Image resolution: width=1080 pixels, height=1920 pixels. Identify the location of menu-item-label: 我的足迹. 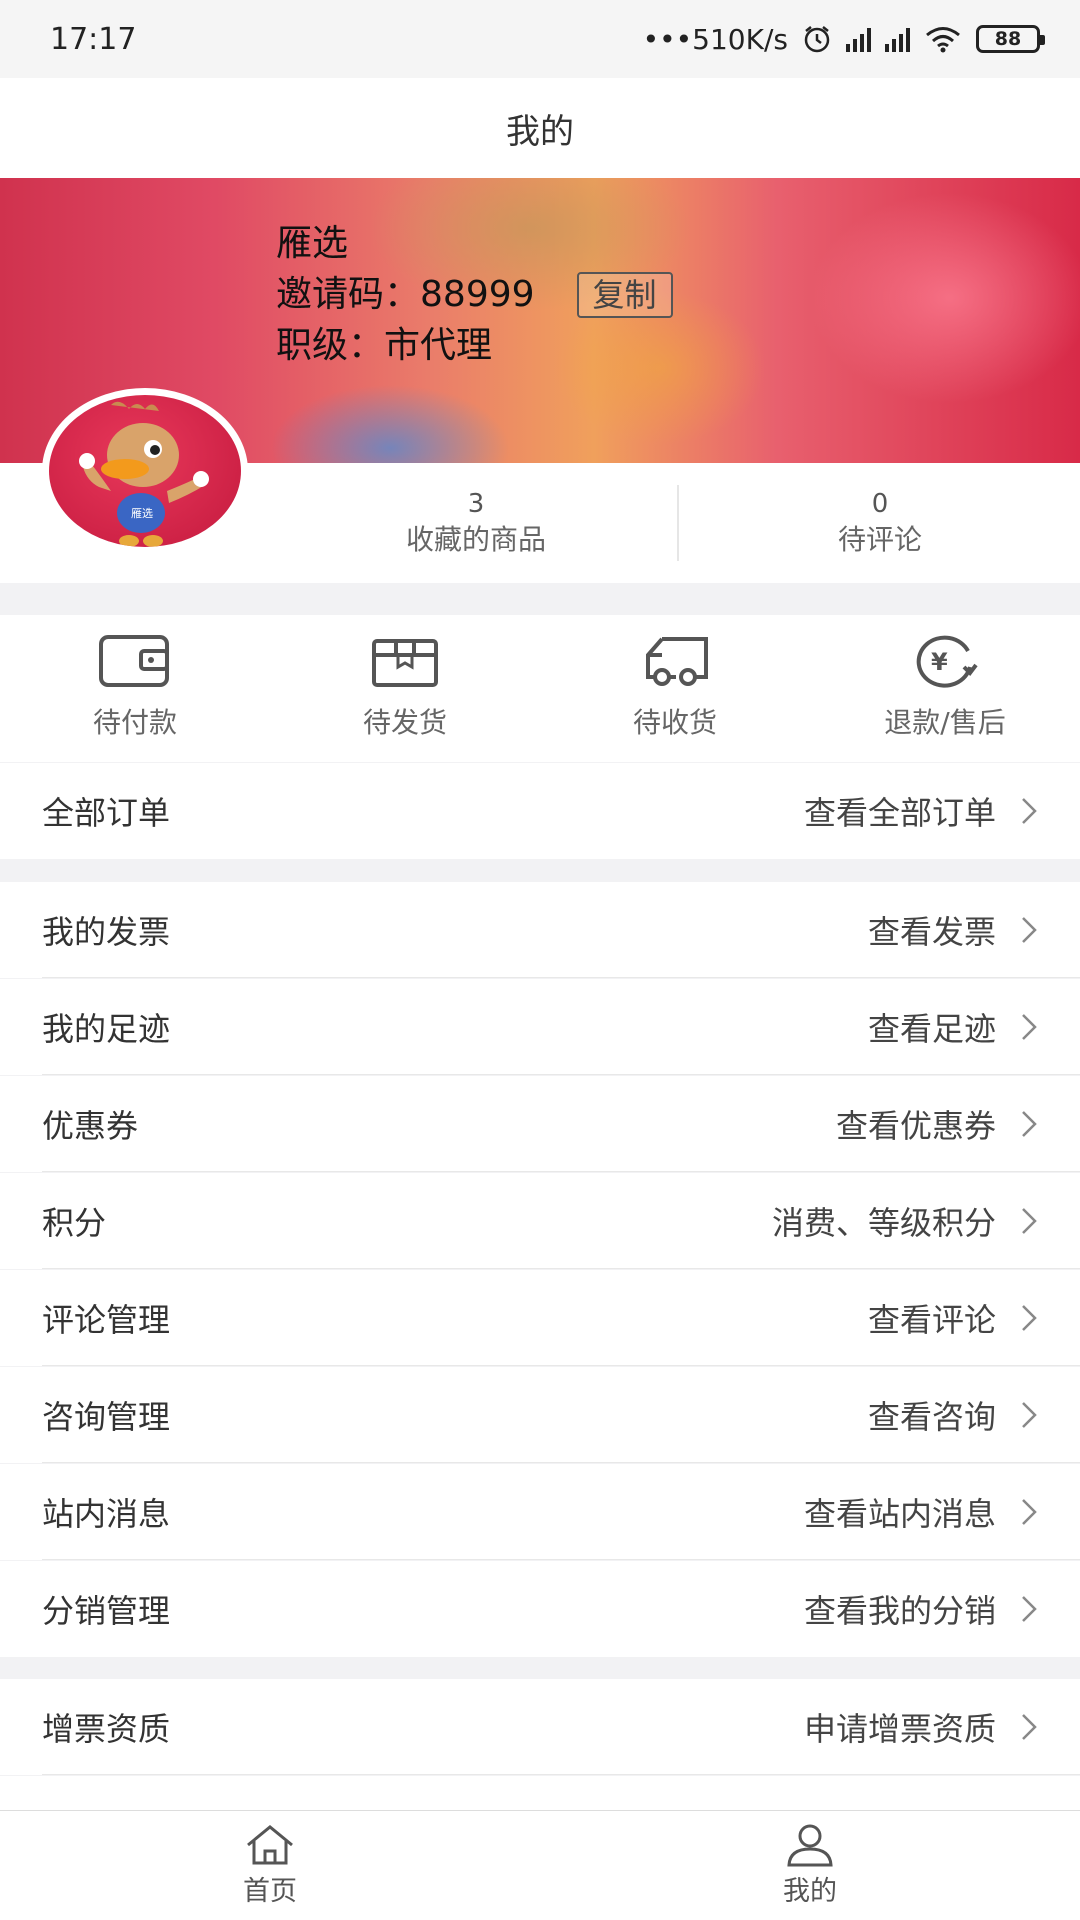
(106, 1029).